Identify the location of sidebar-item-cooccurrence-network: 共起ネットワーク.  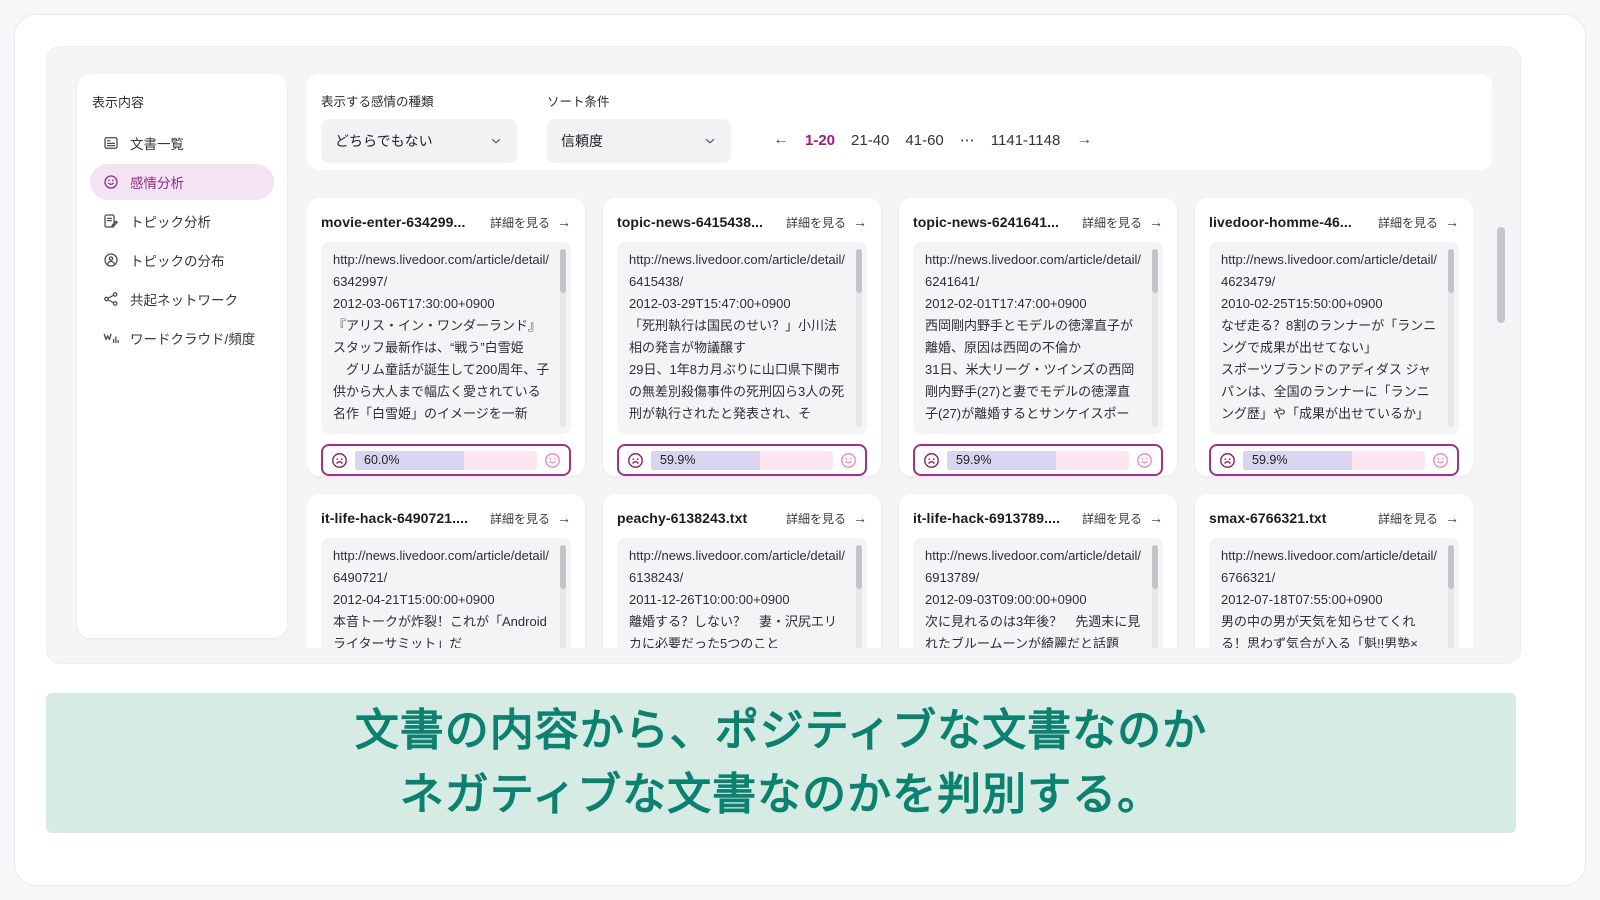
(182, 299).